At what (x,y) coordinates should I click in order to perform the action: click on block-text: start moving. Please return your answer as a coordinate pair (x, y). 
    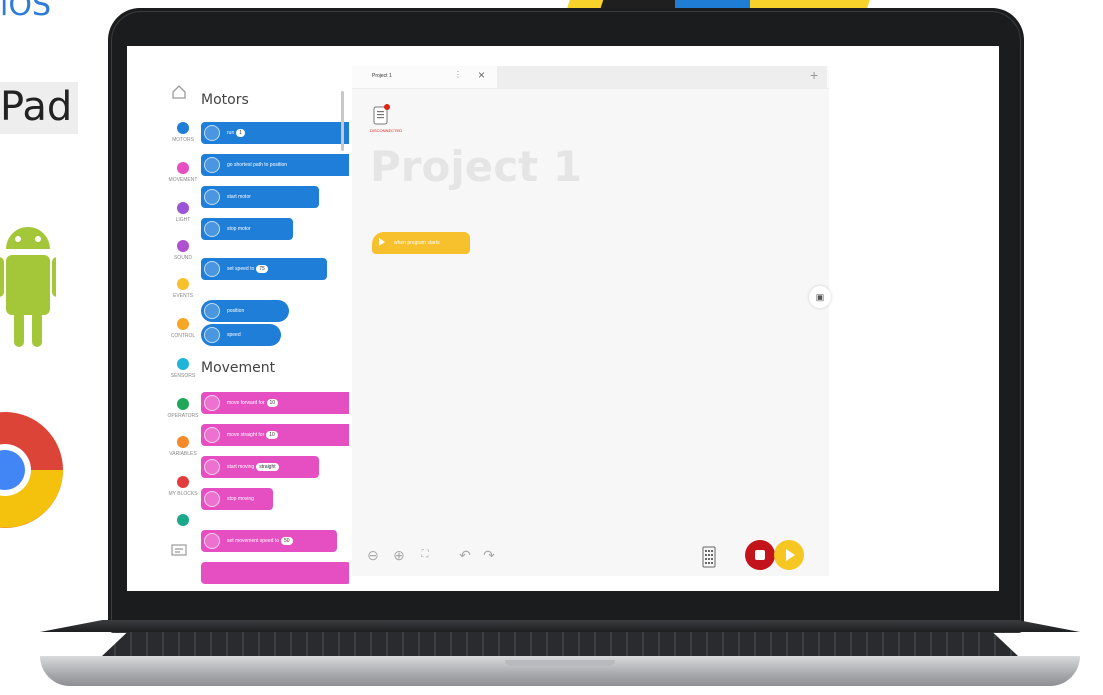
    Looking at the image, I should click on (241, 467).